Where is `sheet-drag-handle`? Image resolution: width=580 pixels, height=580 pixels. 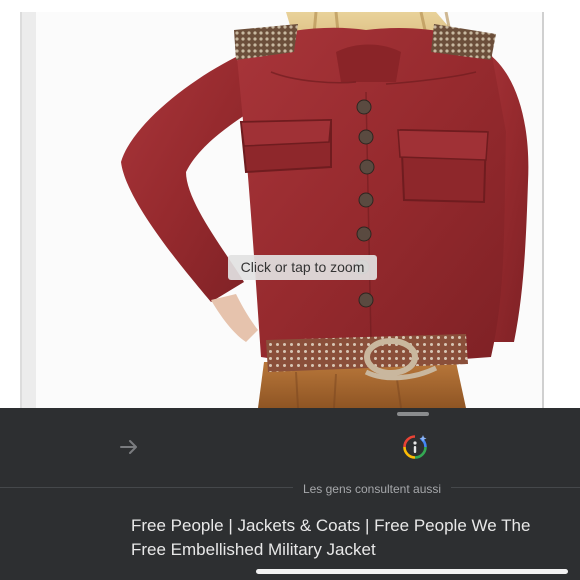 sheet-drag-handle is located at coordinates (413, 414).